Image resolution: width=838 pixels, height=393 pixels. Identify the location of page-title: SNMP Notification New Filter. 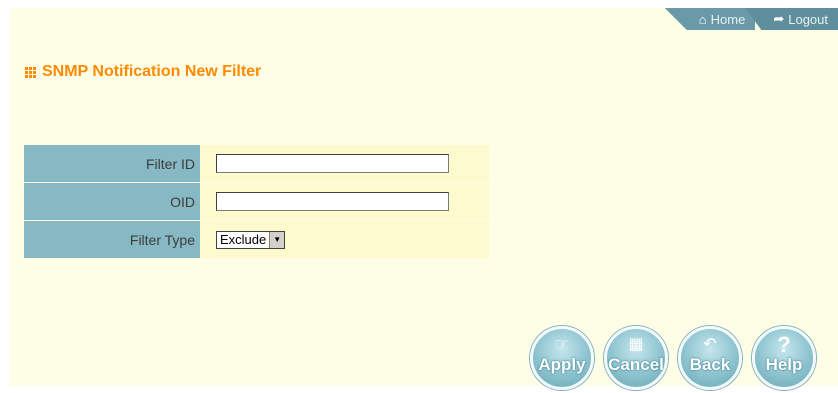
(143, 72).